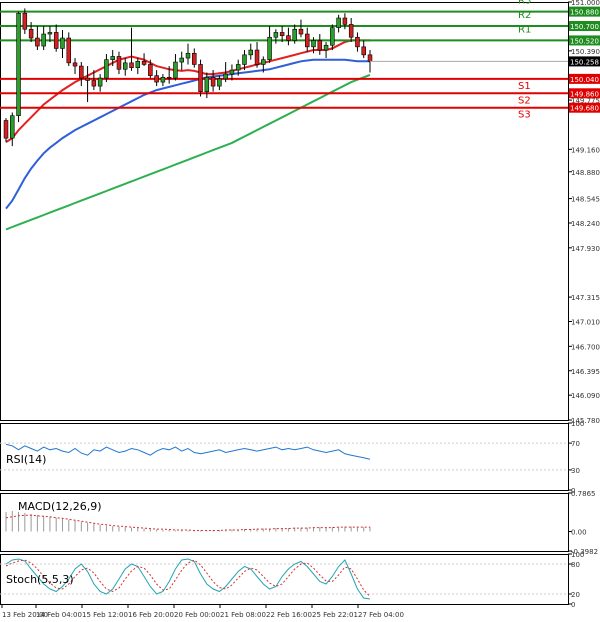 The image size is (600, 622). Describe the element at coordinates (26, 459) in the screenshot. I see `rsi-title: RSI(14)` at that location.